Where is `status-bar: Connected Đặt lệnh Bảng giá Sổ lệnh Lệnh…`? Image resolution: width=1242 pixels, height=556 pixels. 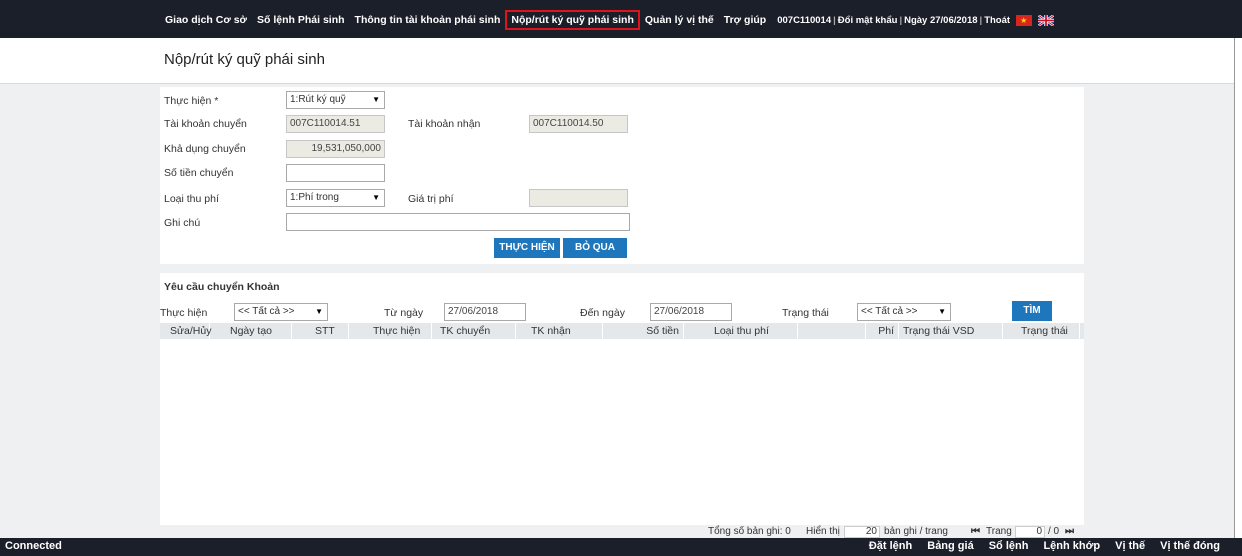 status-bar: Connected Đặt lệnh Bảng giá Sổ lệnh Lệnh… is located at coordinates (621, 547).